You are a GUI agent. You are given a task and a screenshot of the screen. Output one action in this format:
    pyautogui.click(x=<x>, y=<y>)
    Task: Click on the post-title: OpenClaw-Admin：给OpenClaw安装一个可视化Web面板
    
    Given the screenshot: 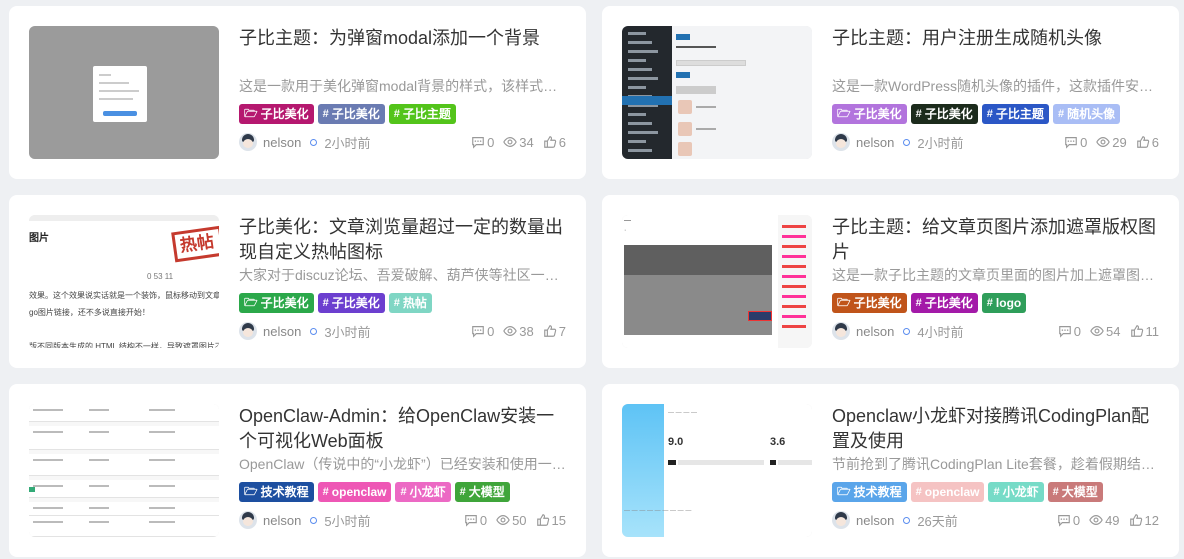 What is the action you would take?
    pyautogui.click(x=402, y=429)
    